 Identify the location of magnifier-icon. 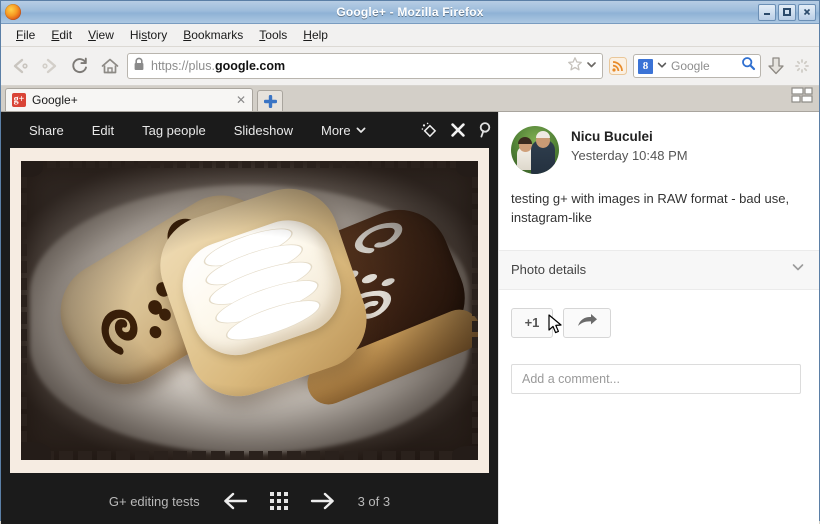
(748, 66).